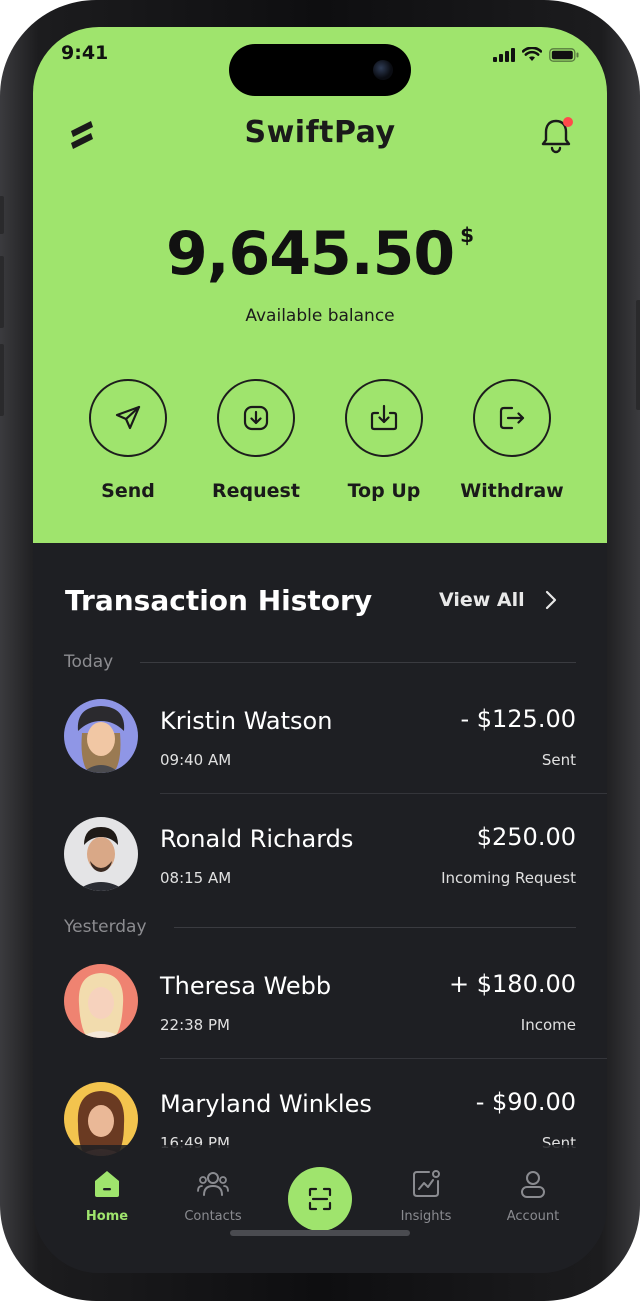 This screenshot has height=1301, width=640. Describe the element at coordinates (195, 1025) in the screenshot. I see `transaction-time: 22:38 PM` at that location.